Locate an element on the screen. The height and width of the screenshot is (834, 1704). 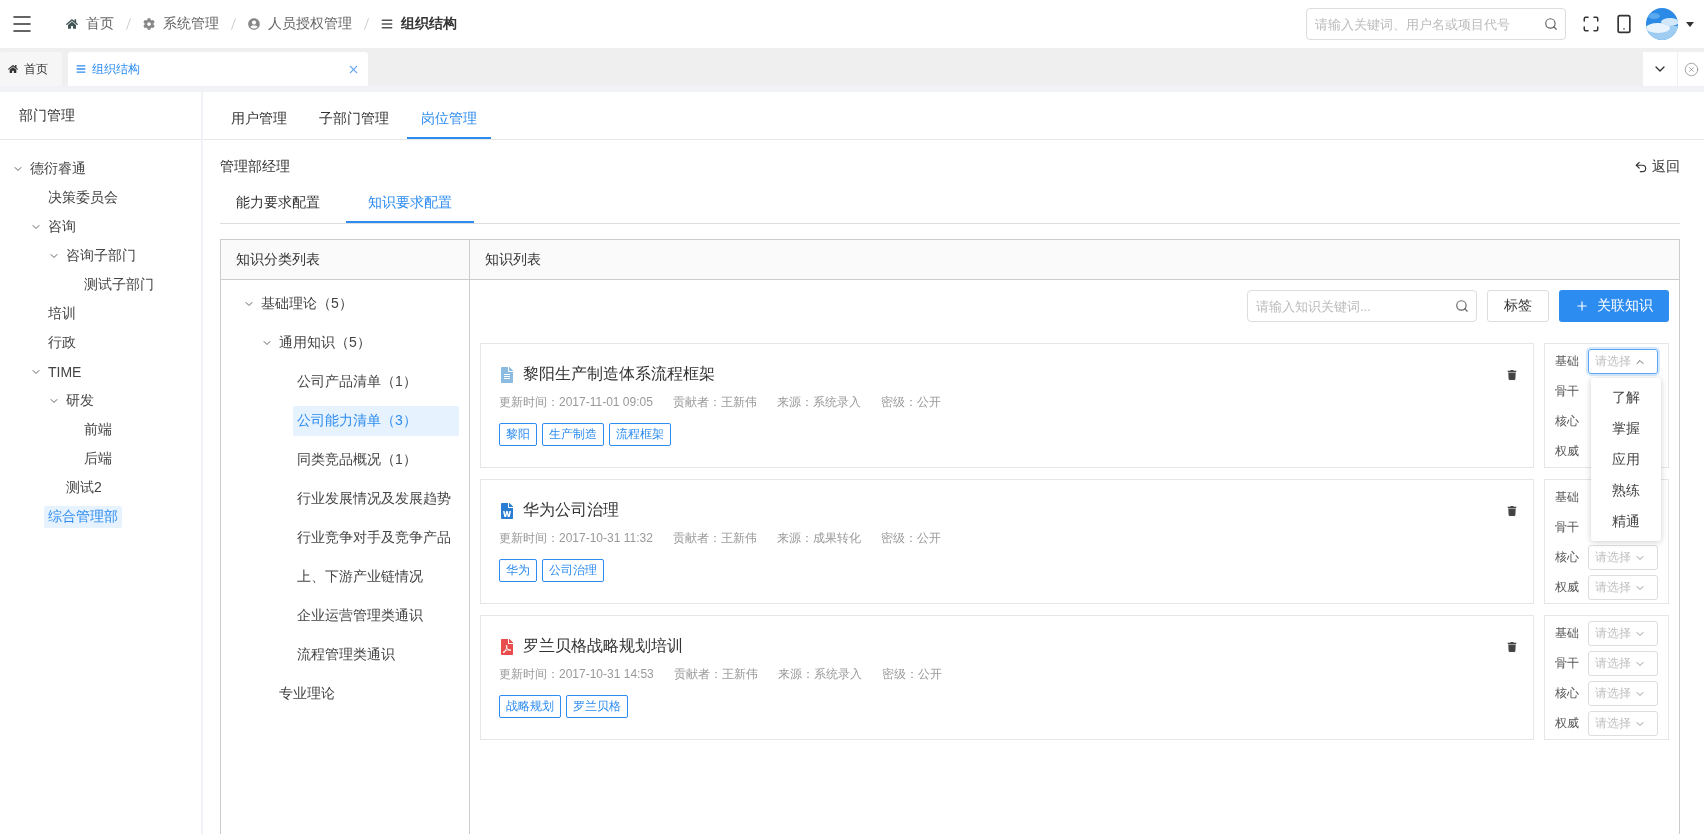
dropdown-option: 熟练 is located at coordinates (1626, 490).